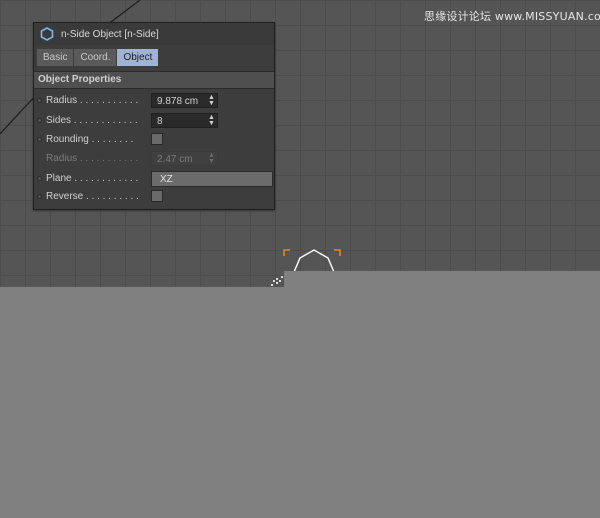 This screenshot has width=600, height=518. I want to click on radius-value: 9.878 cm, so click(178, 101).